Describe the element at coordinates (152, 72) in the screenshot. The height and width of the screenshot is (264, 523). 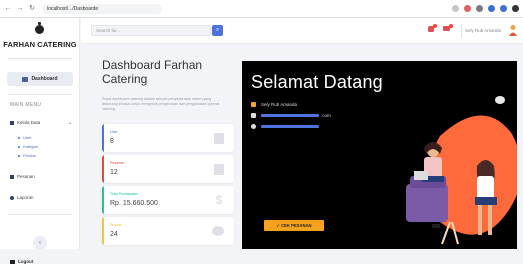
I see `page-title: Dashboard Farhan Catering` at that location.